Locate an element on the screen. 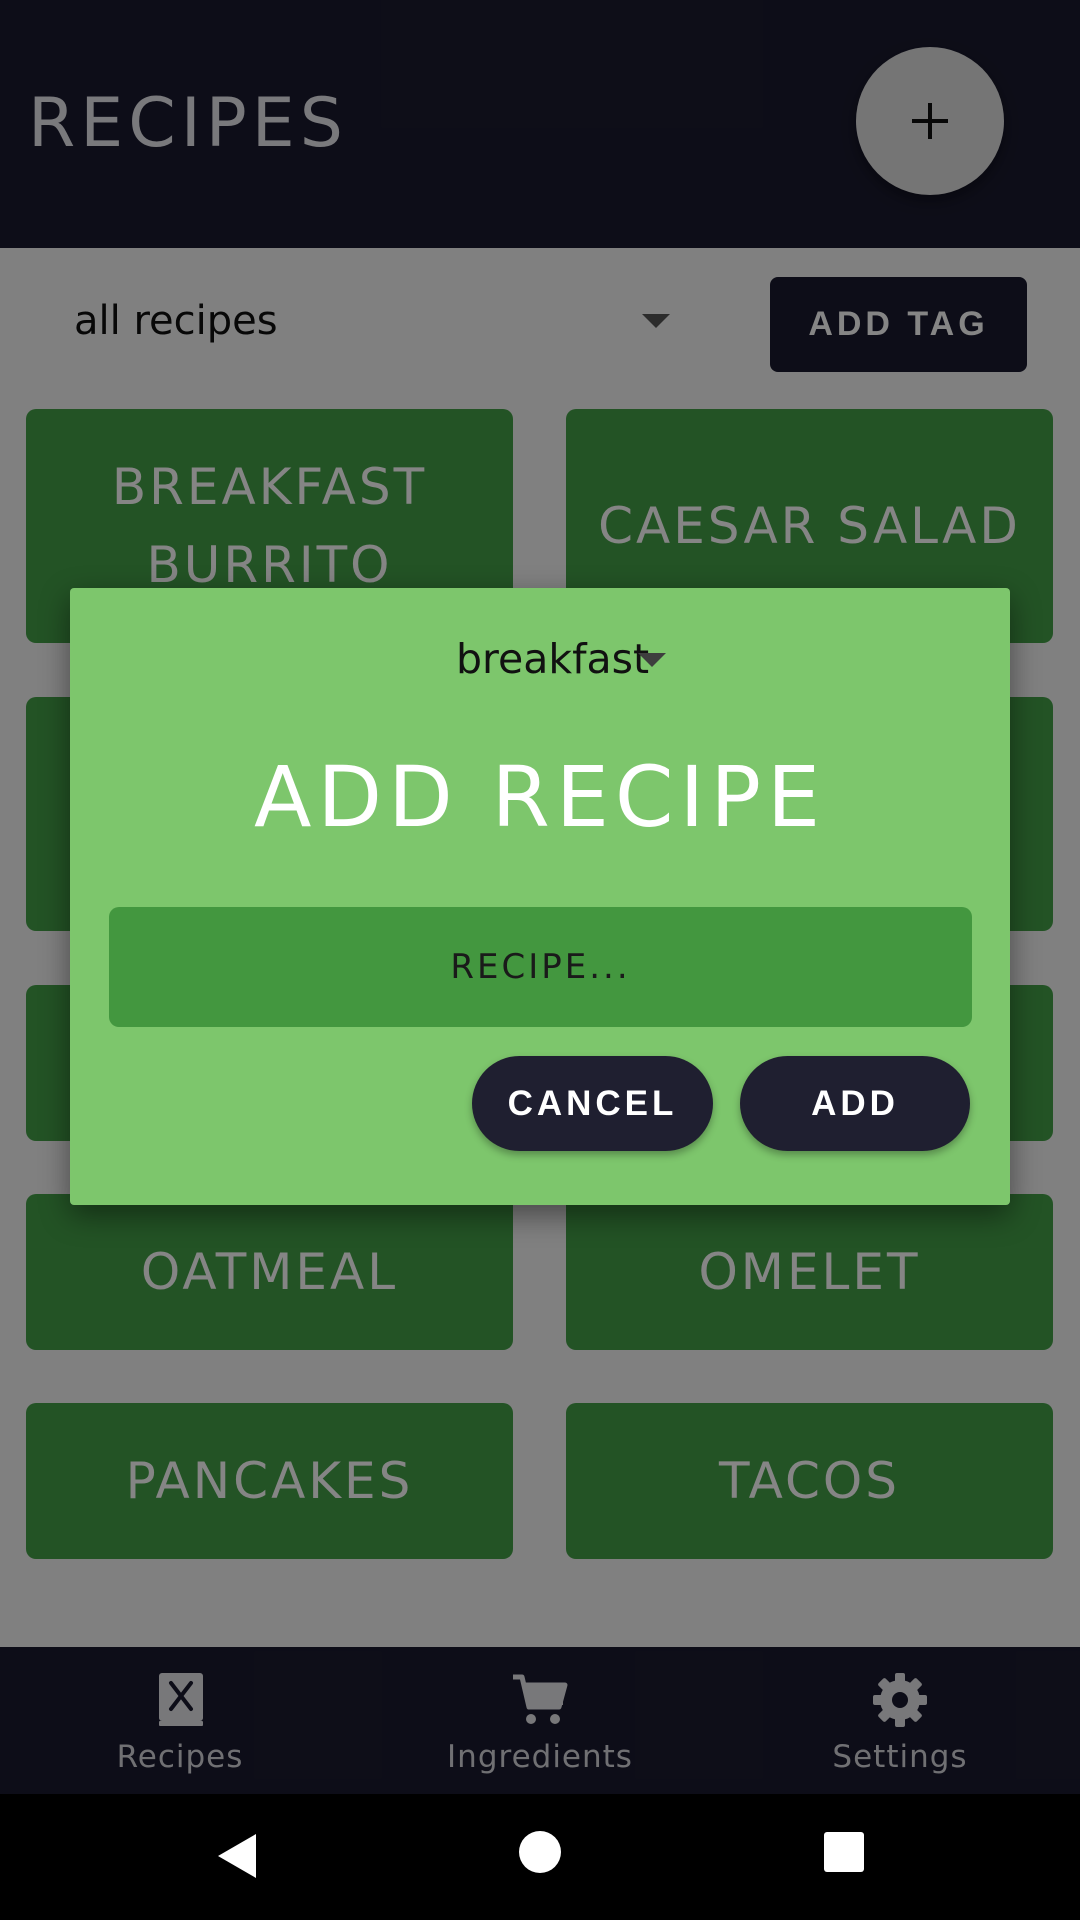 The width and height of the screenshot is (1080, 1920). dialog-title: ADD RECIPE is located at coordinates (540, 797).